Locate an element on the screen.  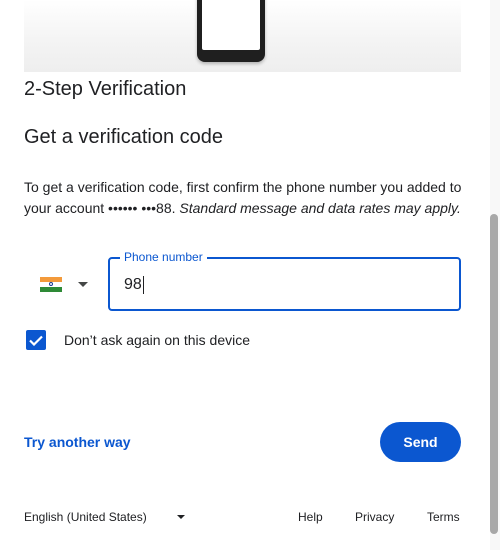
phone-illustration is located at coordinates (242, 36).